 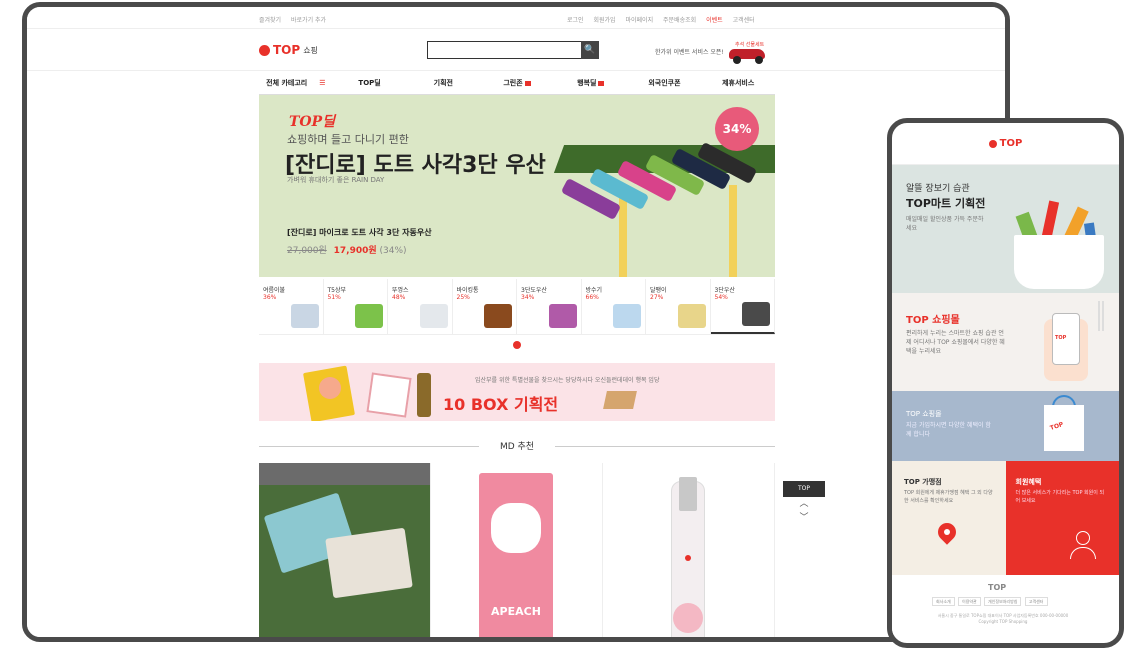 I want to click on location-pin-dot, so click(x=947, y=532).